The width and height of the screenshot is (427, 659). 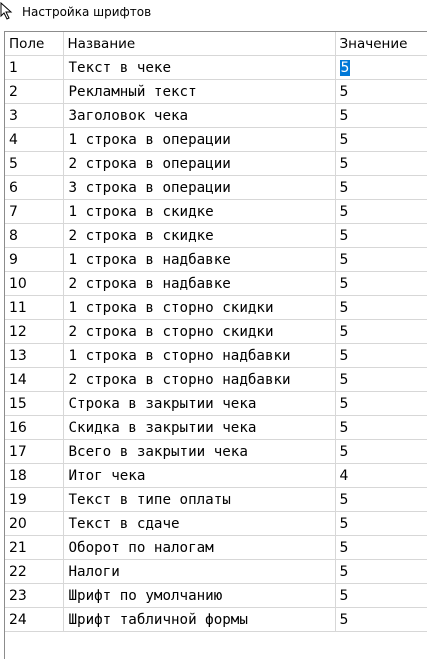 I want to click on table-row: 91 строка в надбавке 5, so click(x=216, y=259).